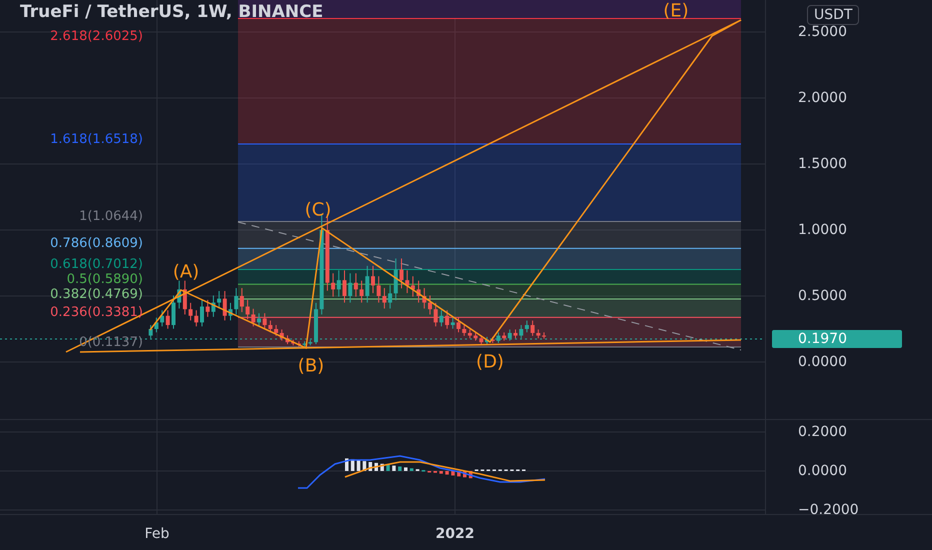 This screenshot has width=932, height=550. Describe the element at coordinates (822, 230) in the screenshot. I see `price-axis-label: 1.0000` at that location.